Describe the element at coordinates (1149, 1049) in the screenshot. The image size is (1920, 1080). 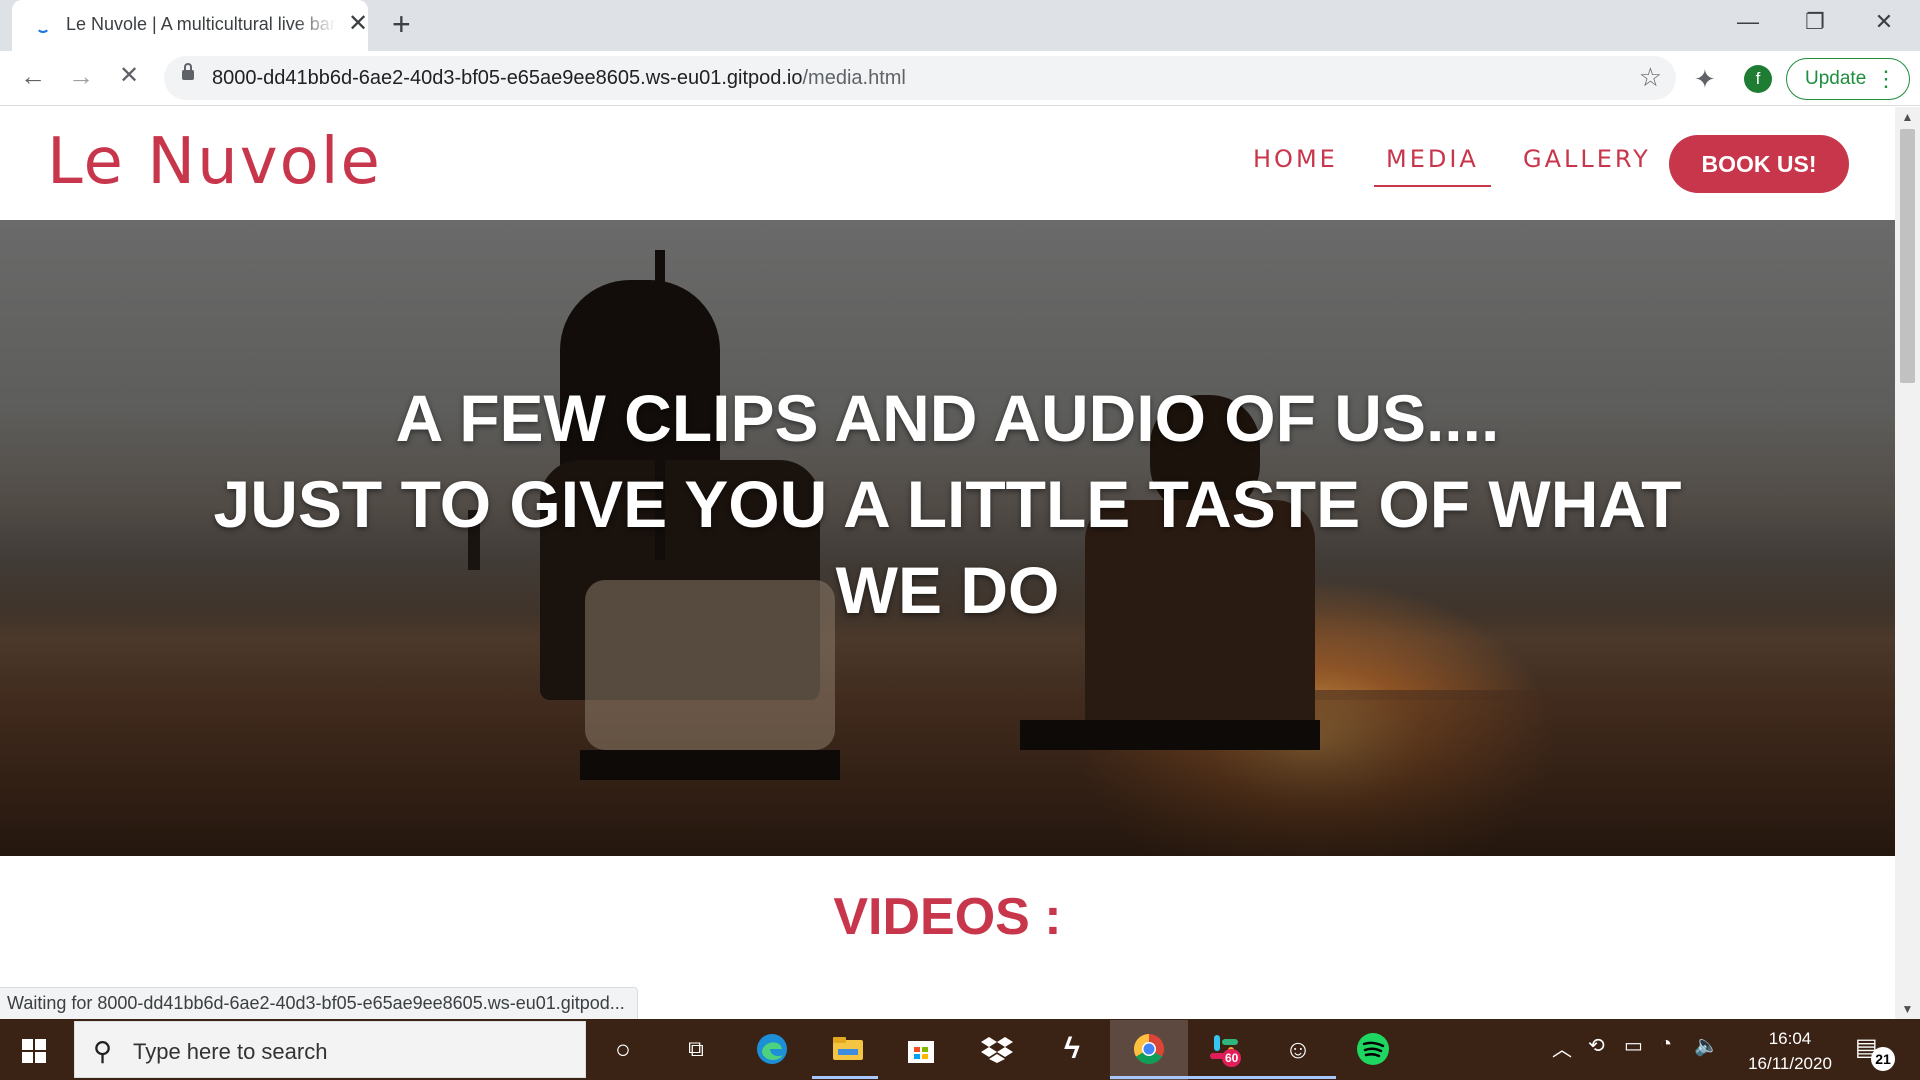
I see `chrome-icon` at that location.